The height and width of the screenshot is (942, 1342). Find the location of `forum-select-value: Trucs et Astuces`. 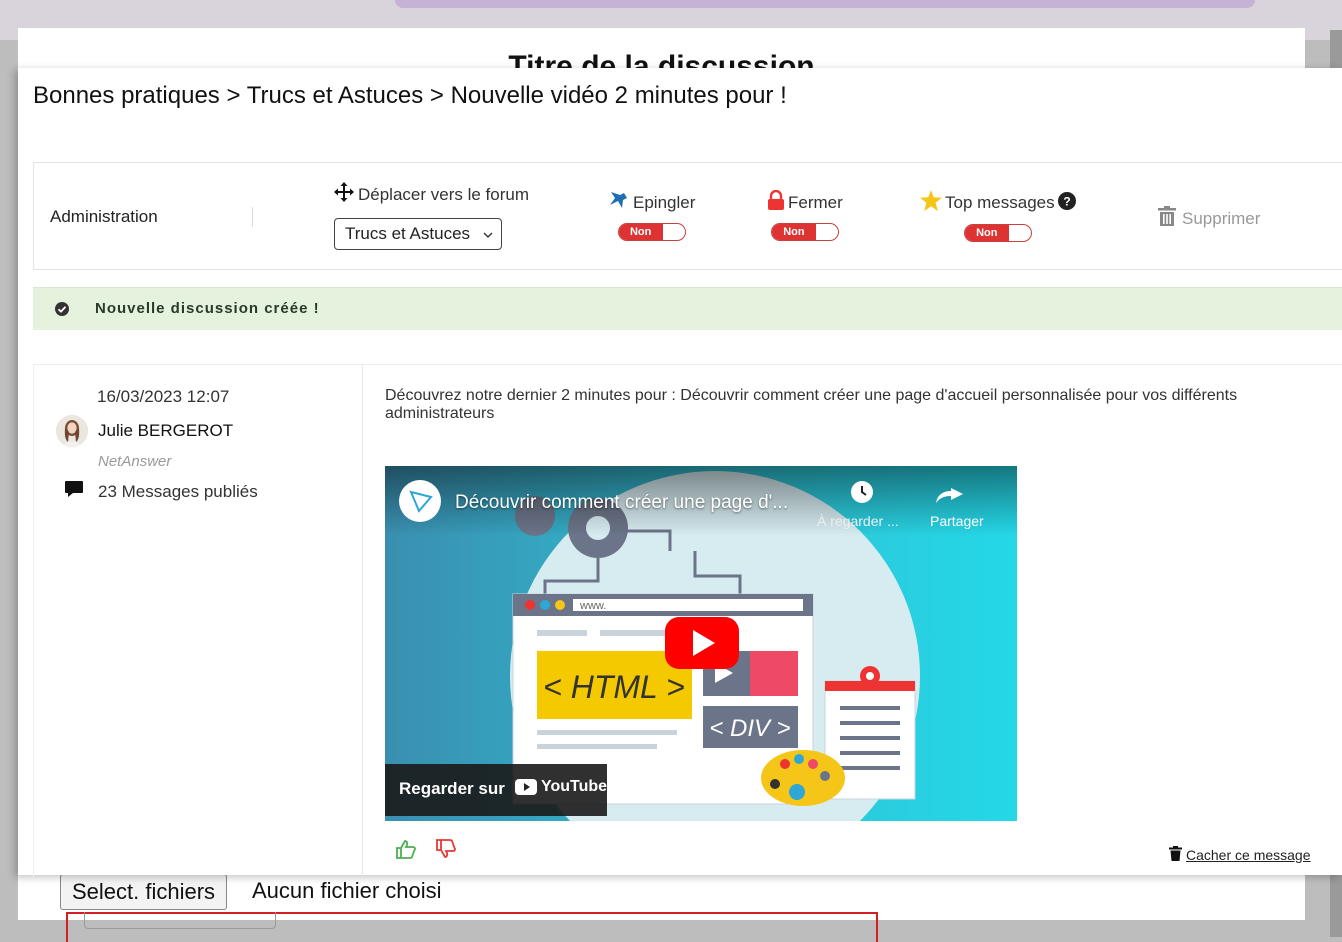

forum-select-value: Trucs et Astuces is located at coordinates (408, 233).